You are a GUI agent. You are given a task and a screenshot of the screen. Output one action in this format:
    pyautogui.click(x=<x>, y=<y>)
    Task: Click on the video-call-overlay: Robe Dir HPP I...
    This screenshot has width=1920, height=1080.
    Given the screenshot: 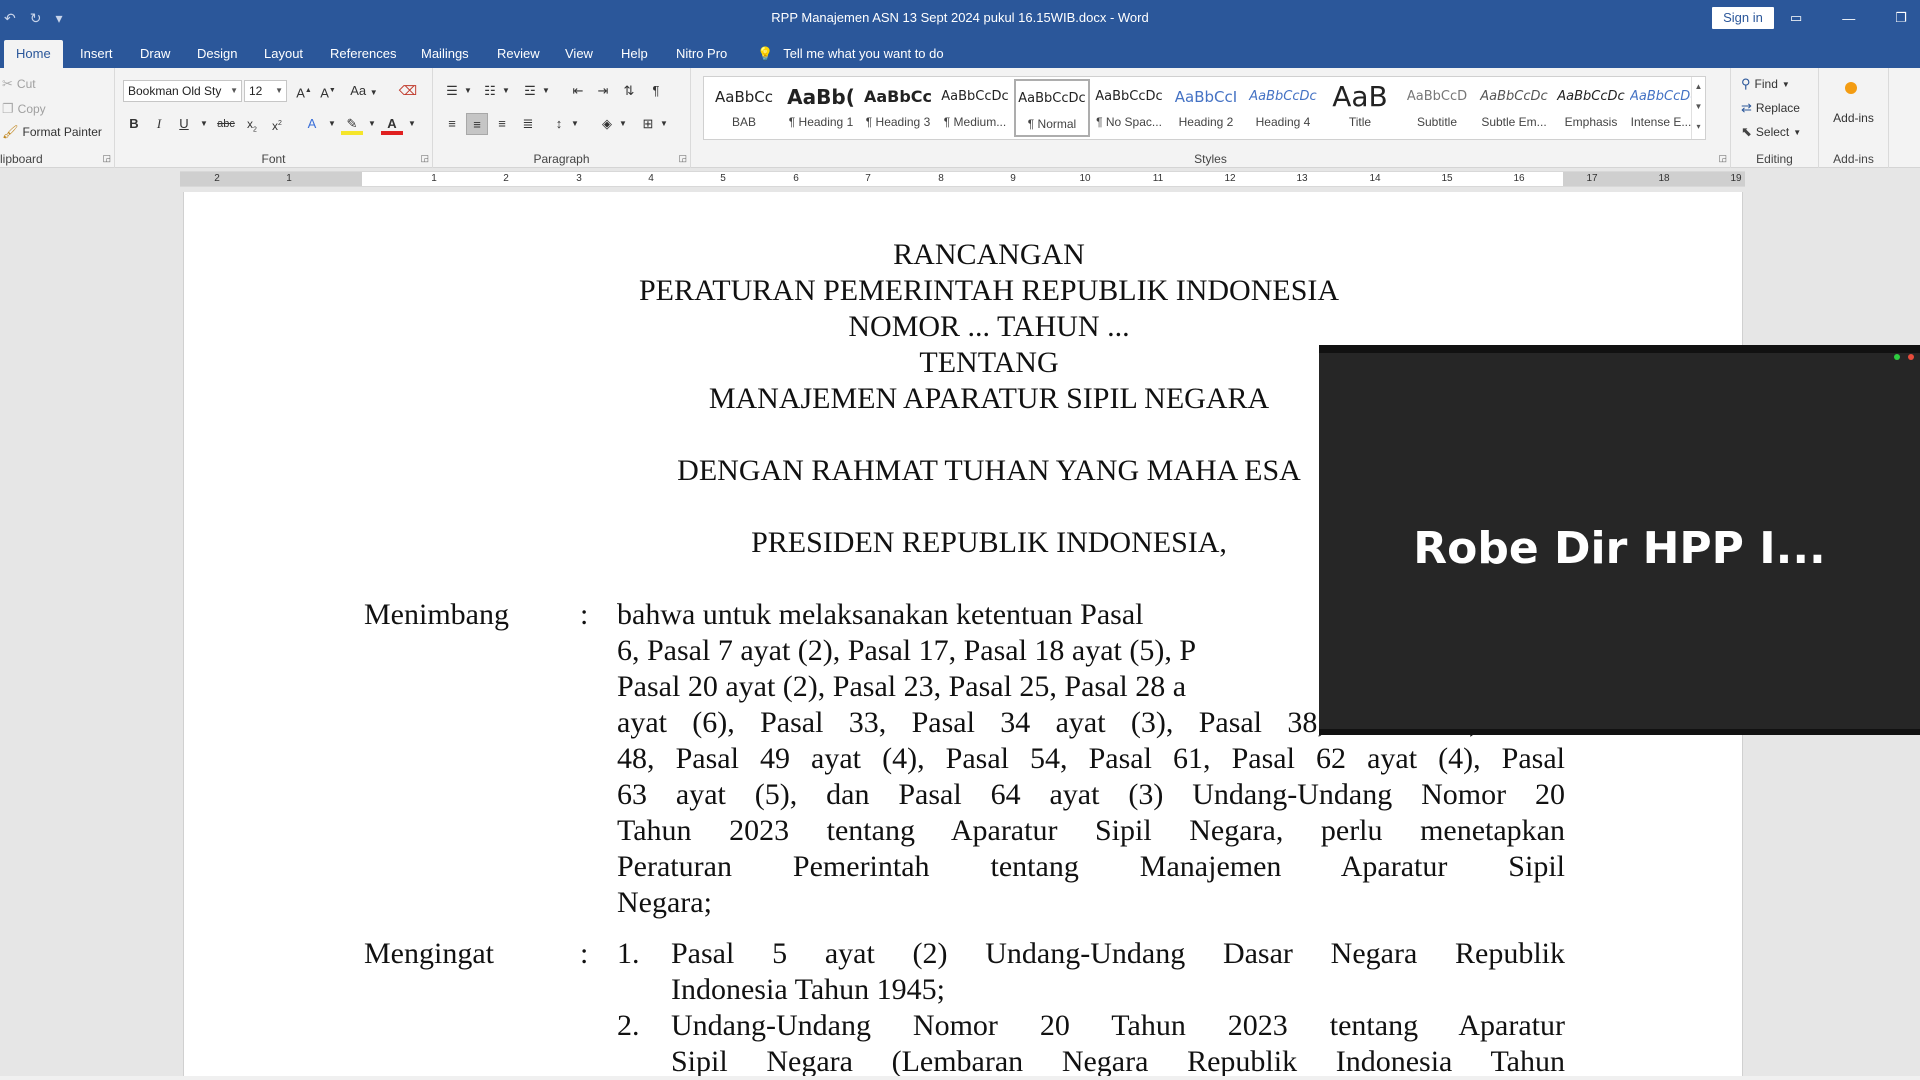 What is the action you would take?
    pyautogui.click(x=1619, y=540)
    